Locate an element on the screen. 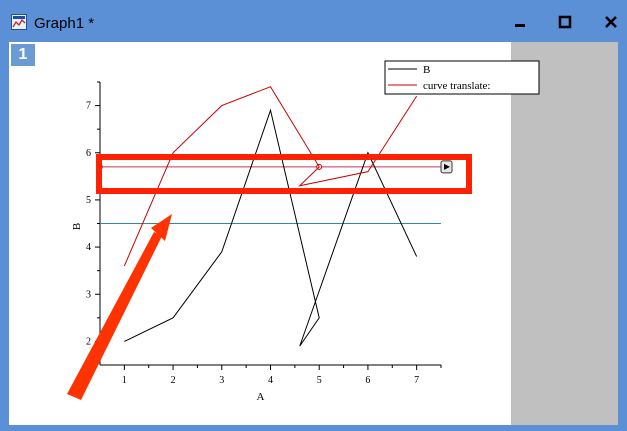  x-tick-label: 3 is located at coordinates (221, 380).